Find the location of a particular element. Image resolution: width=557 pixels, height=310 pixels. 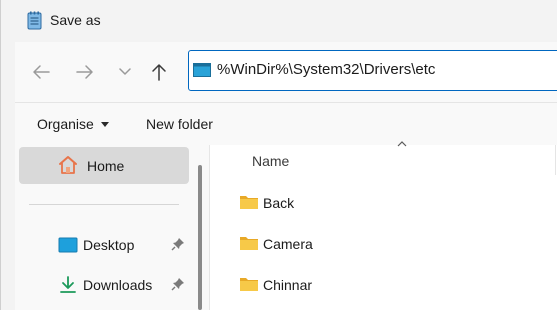

divider is located at coordinates (104, 204).